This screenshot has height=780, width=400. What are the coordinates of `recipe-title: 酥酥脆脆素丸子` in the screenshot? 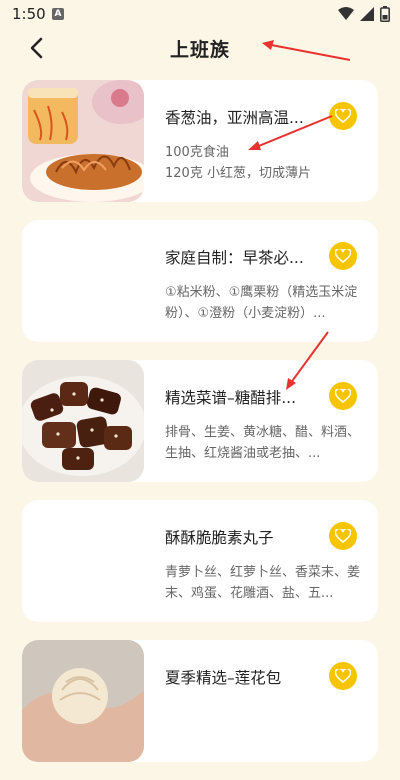 It's located at (219, 538).